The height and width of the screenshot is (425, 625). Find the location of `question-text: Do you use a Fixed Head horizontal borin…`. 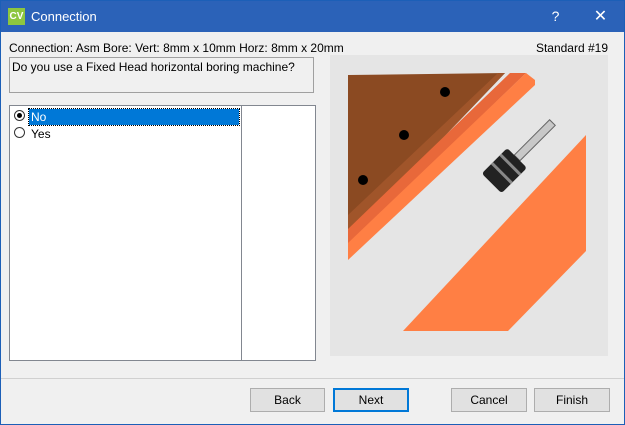

question-text: Do you use a Fixed Head horizontal borin… is located at coordinates (161, 75).